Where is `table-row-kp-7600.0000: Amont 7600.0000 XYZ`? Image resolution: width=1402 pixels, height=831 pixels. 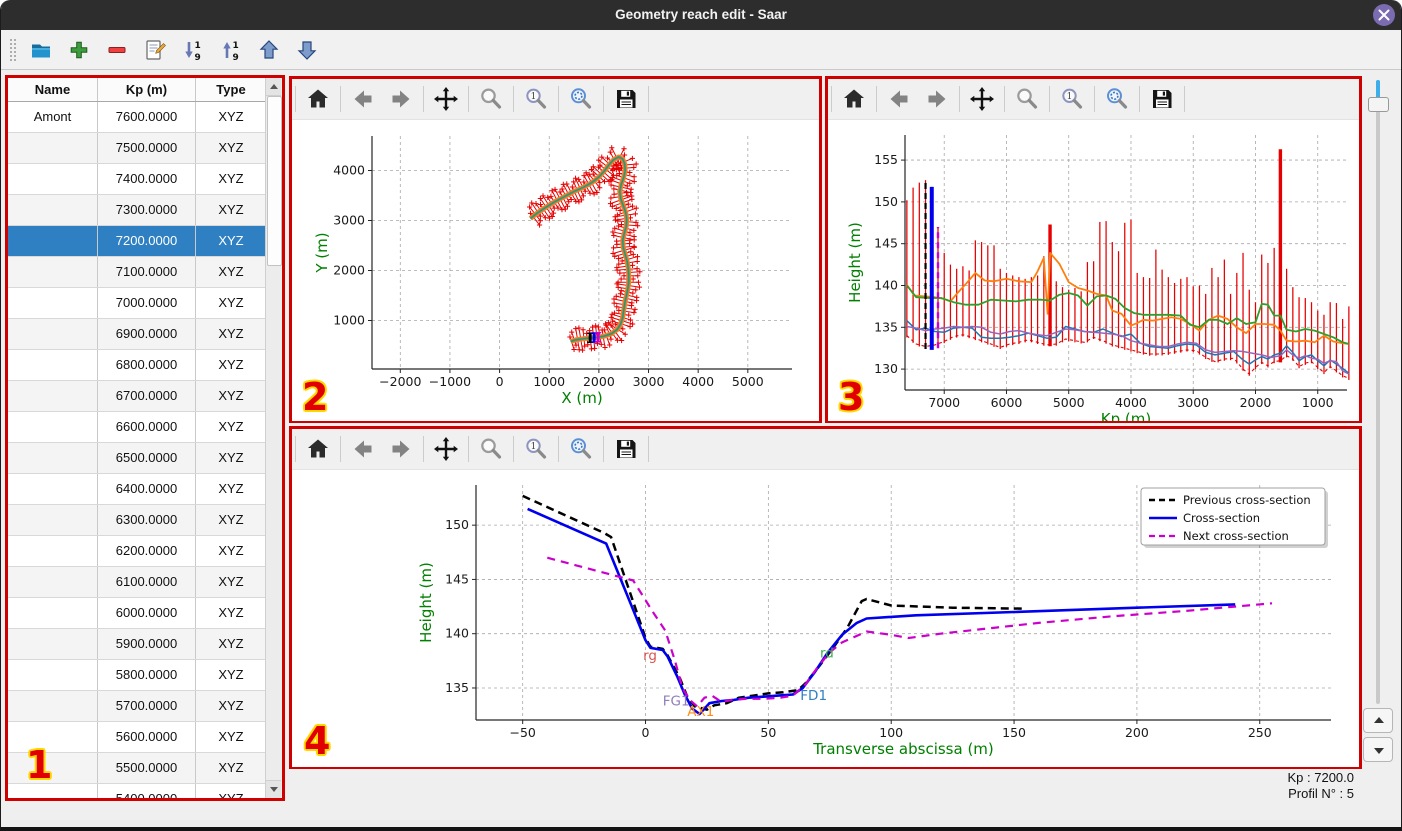
table-row-kp-7600.0000: Amont 7600.0000 XYZ is located at coordinates (137, 117).